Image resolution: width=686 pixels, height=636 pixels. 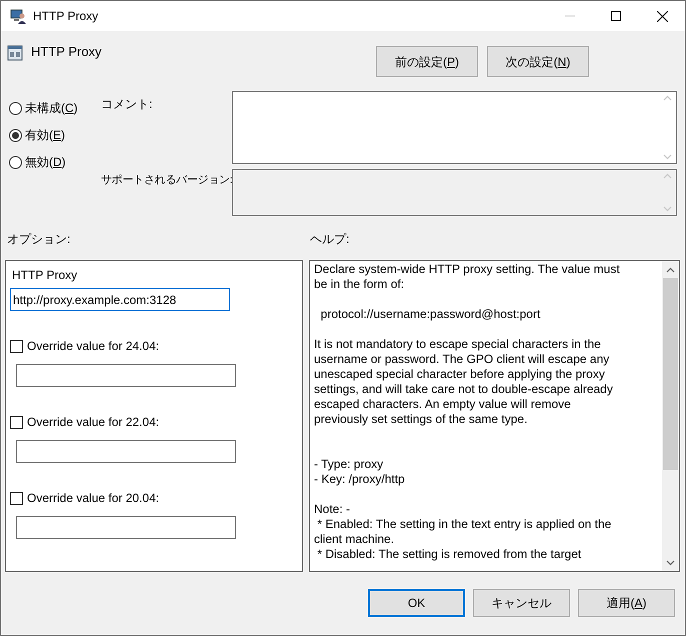 What do you see at coordinates (154, 346) in the screenshot?
I see `override-checkbox-row: Override value for 24.04:` at bounding box center [154, 346].